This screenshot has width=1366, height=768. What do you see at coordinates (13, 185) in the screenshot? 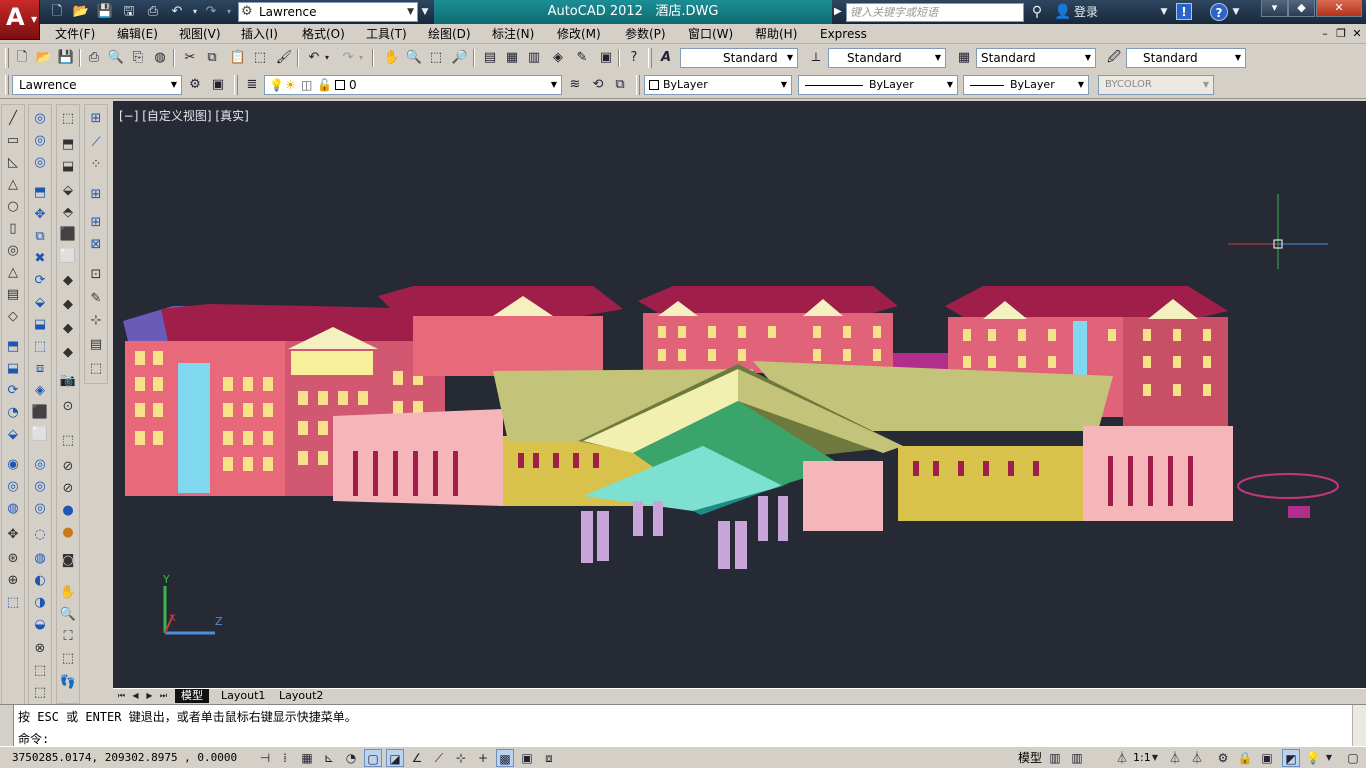
I see `polygon-icon: △` at bounding box center [13, 185].